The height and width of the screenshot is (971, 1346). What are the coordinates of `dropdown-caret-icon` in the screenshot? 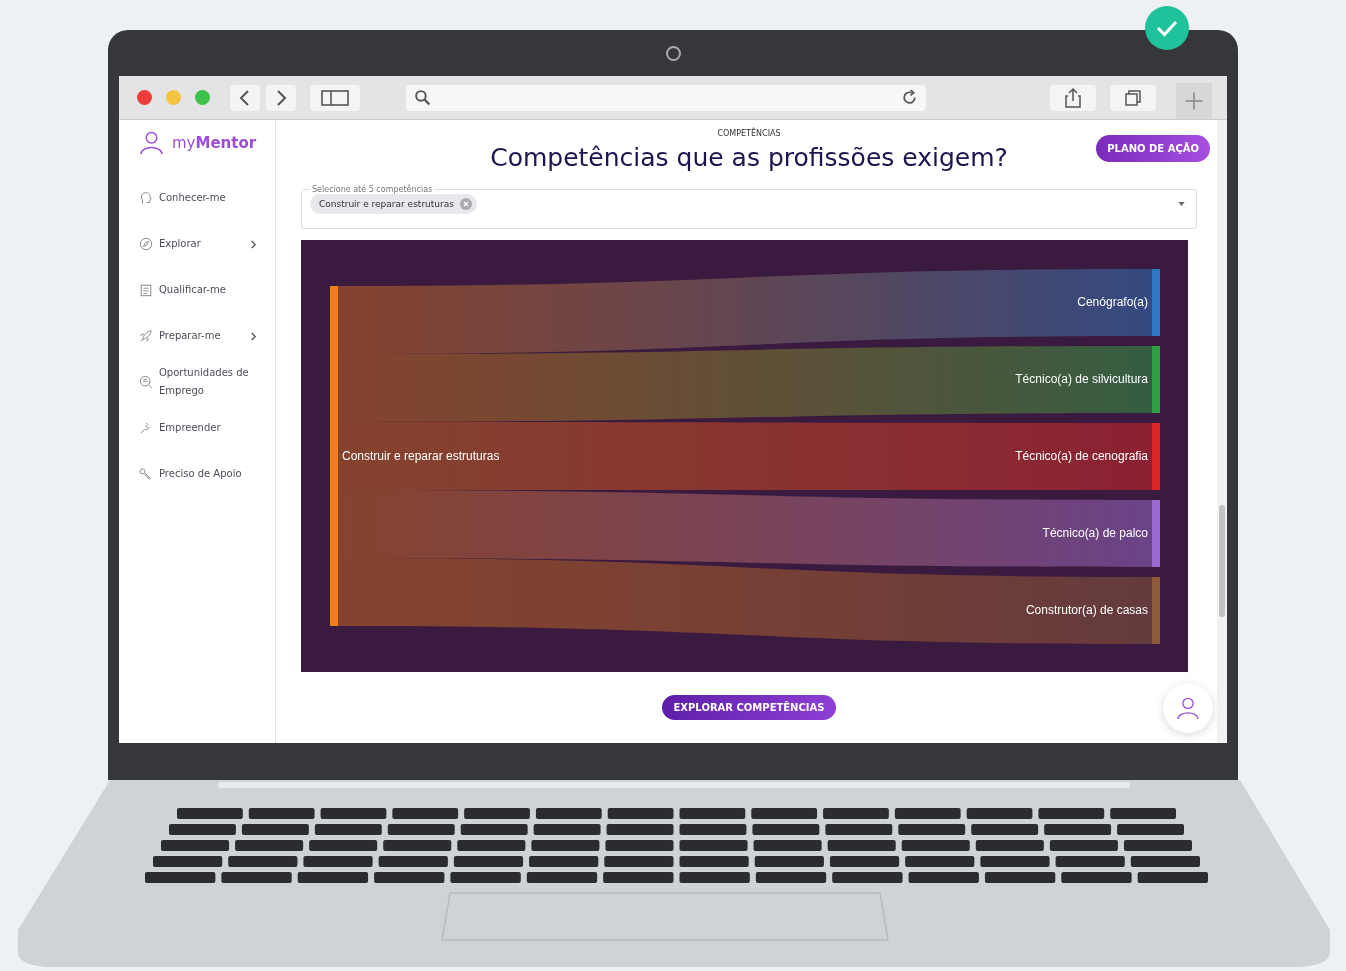 It's located at (1181, 204).